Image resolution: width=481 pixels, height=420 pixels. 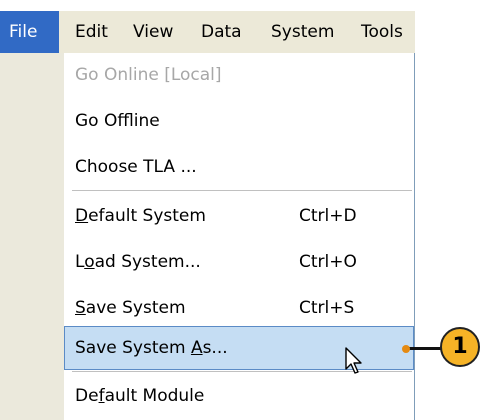 What do you see at coordinates (239, 75) in the screenshot?
I see `menu-item-go-online: Go Online [Local]` at bounding box center [239, 75].